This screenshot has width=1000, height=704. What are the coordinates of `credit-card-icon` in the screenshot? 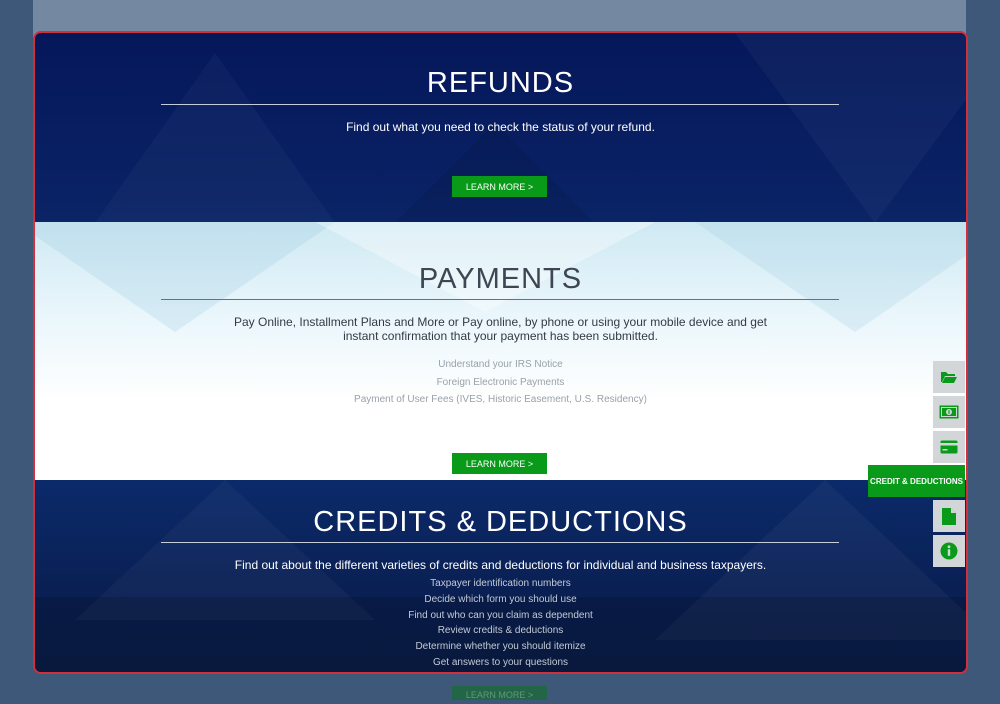 It's located at (949, 447).